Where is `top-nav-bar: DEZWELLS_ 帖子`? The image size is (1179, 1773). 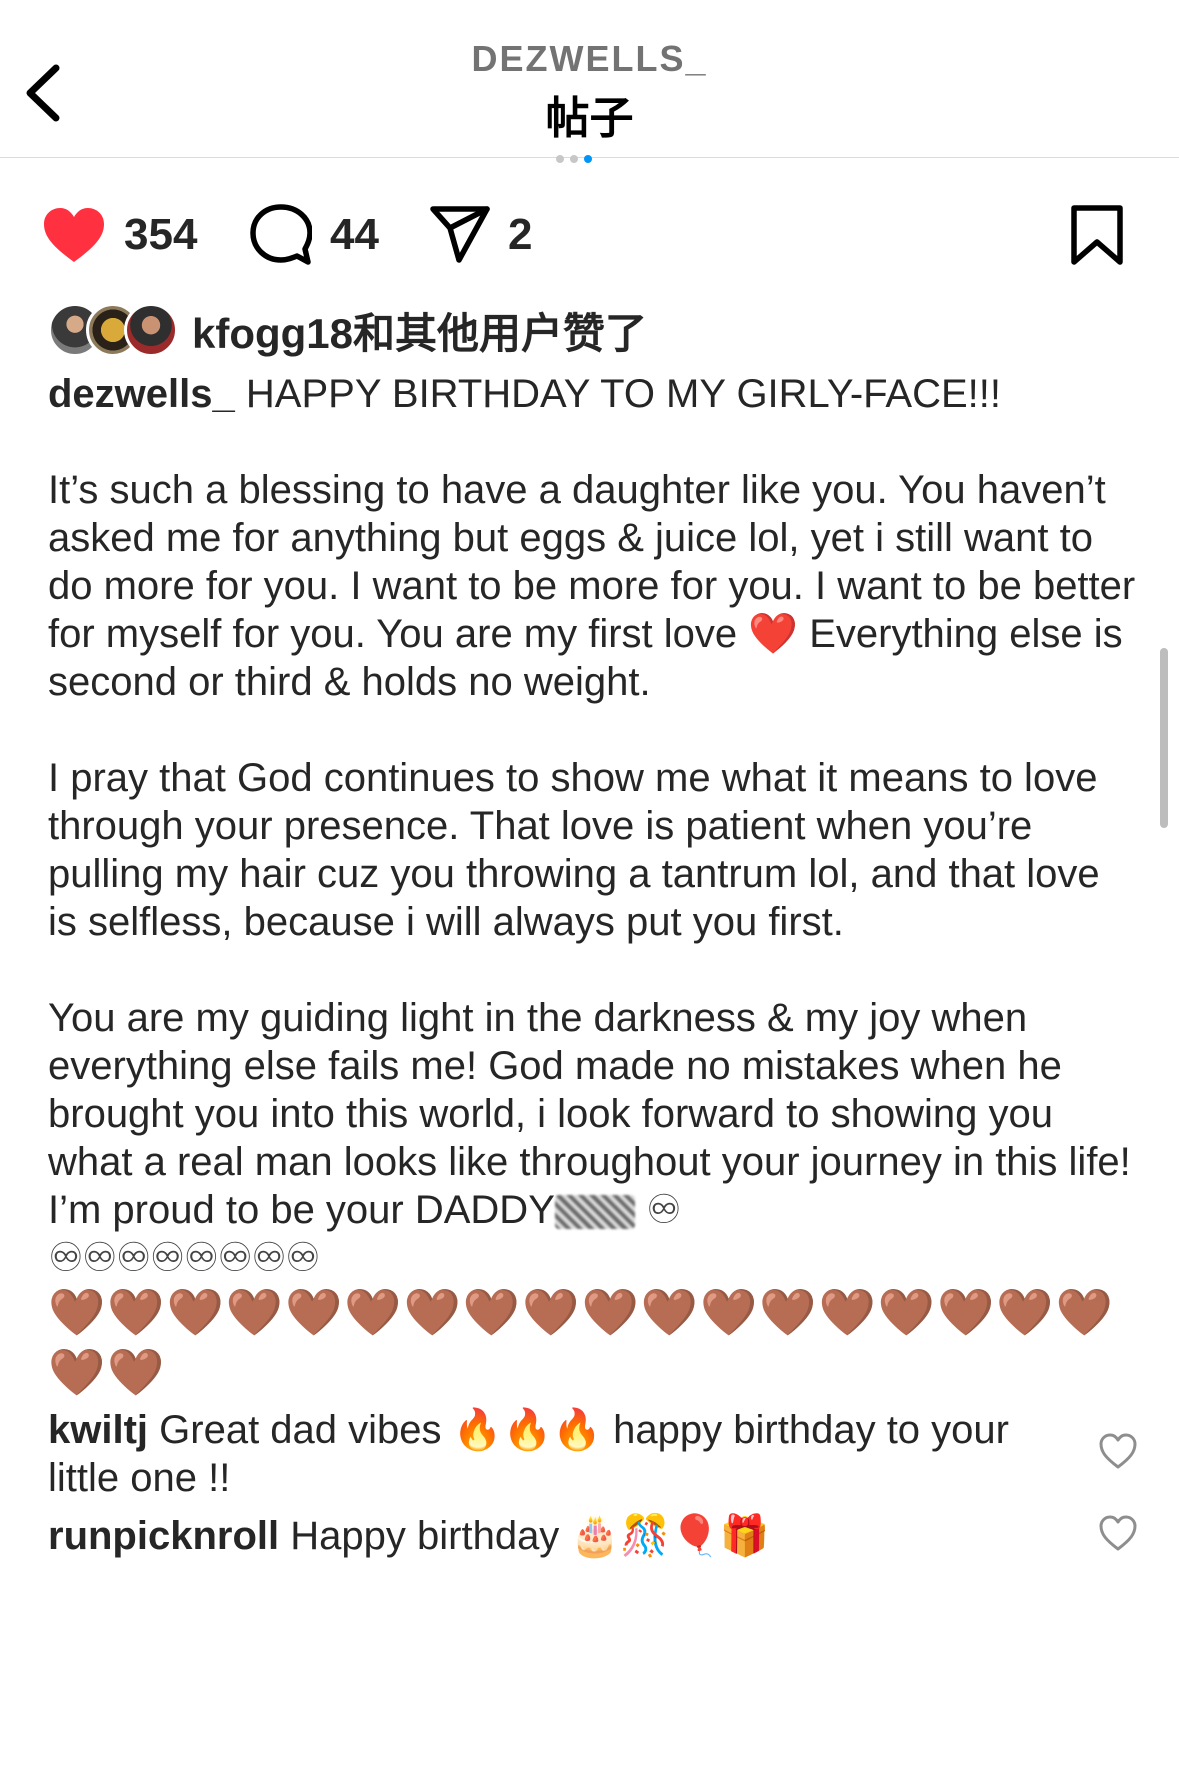
top-nav-bar: DEZWELLS_ 帖子 is located at coordinates (589, 81).